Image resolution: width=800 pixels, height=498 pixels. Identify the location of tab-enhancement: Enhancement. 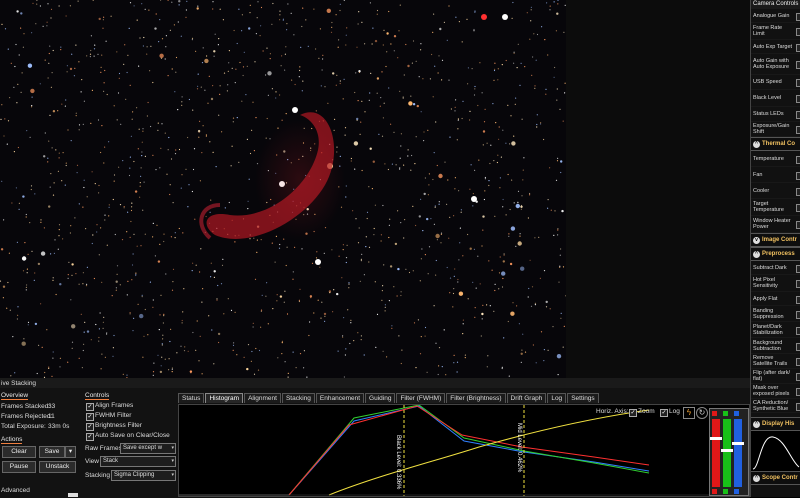
(340, 398).